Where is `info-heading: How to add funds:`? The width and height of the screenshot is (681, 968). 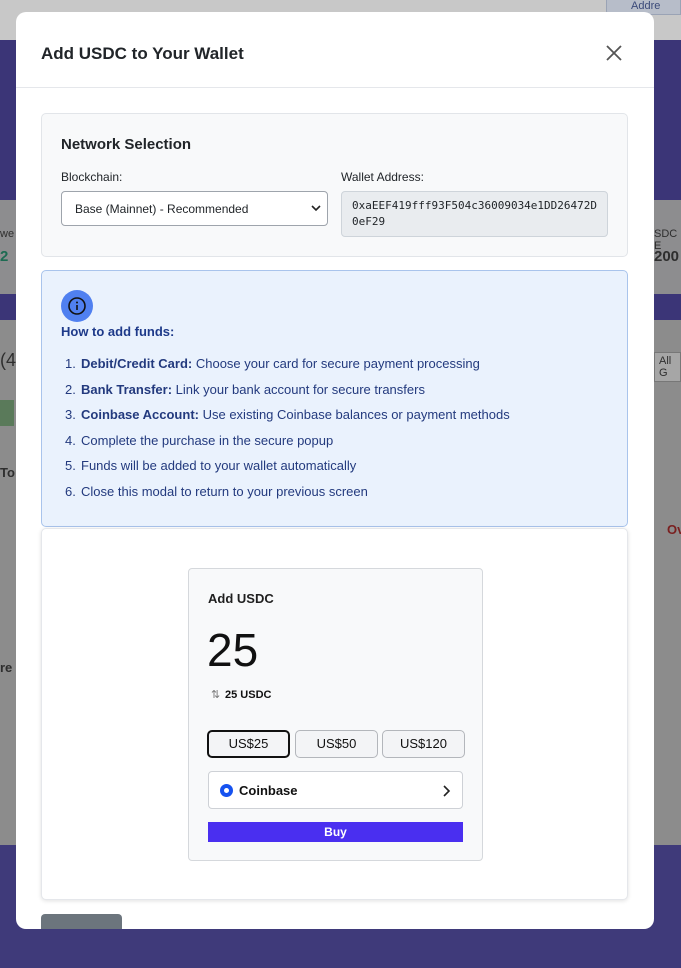 info-heading: How to add funds: is located at coordinates (118, 331).